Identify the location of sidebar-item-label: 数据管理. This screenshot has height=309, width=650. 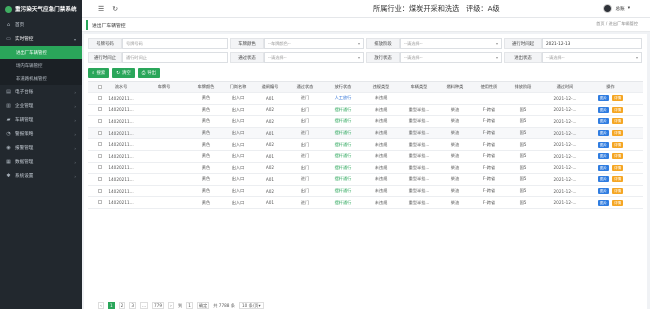
(24, 162).